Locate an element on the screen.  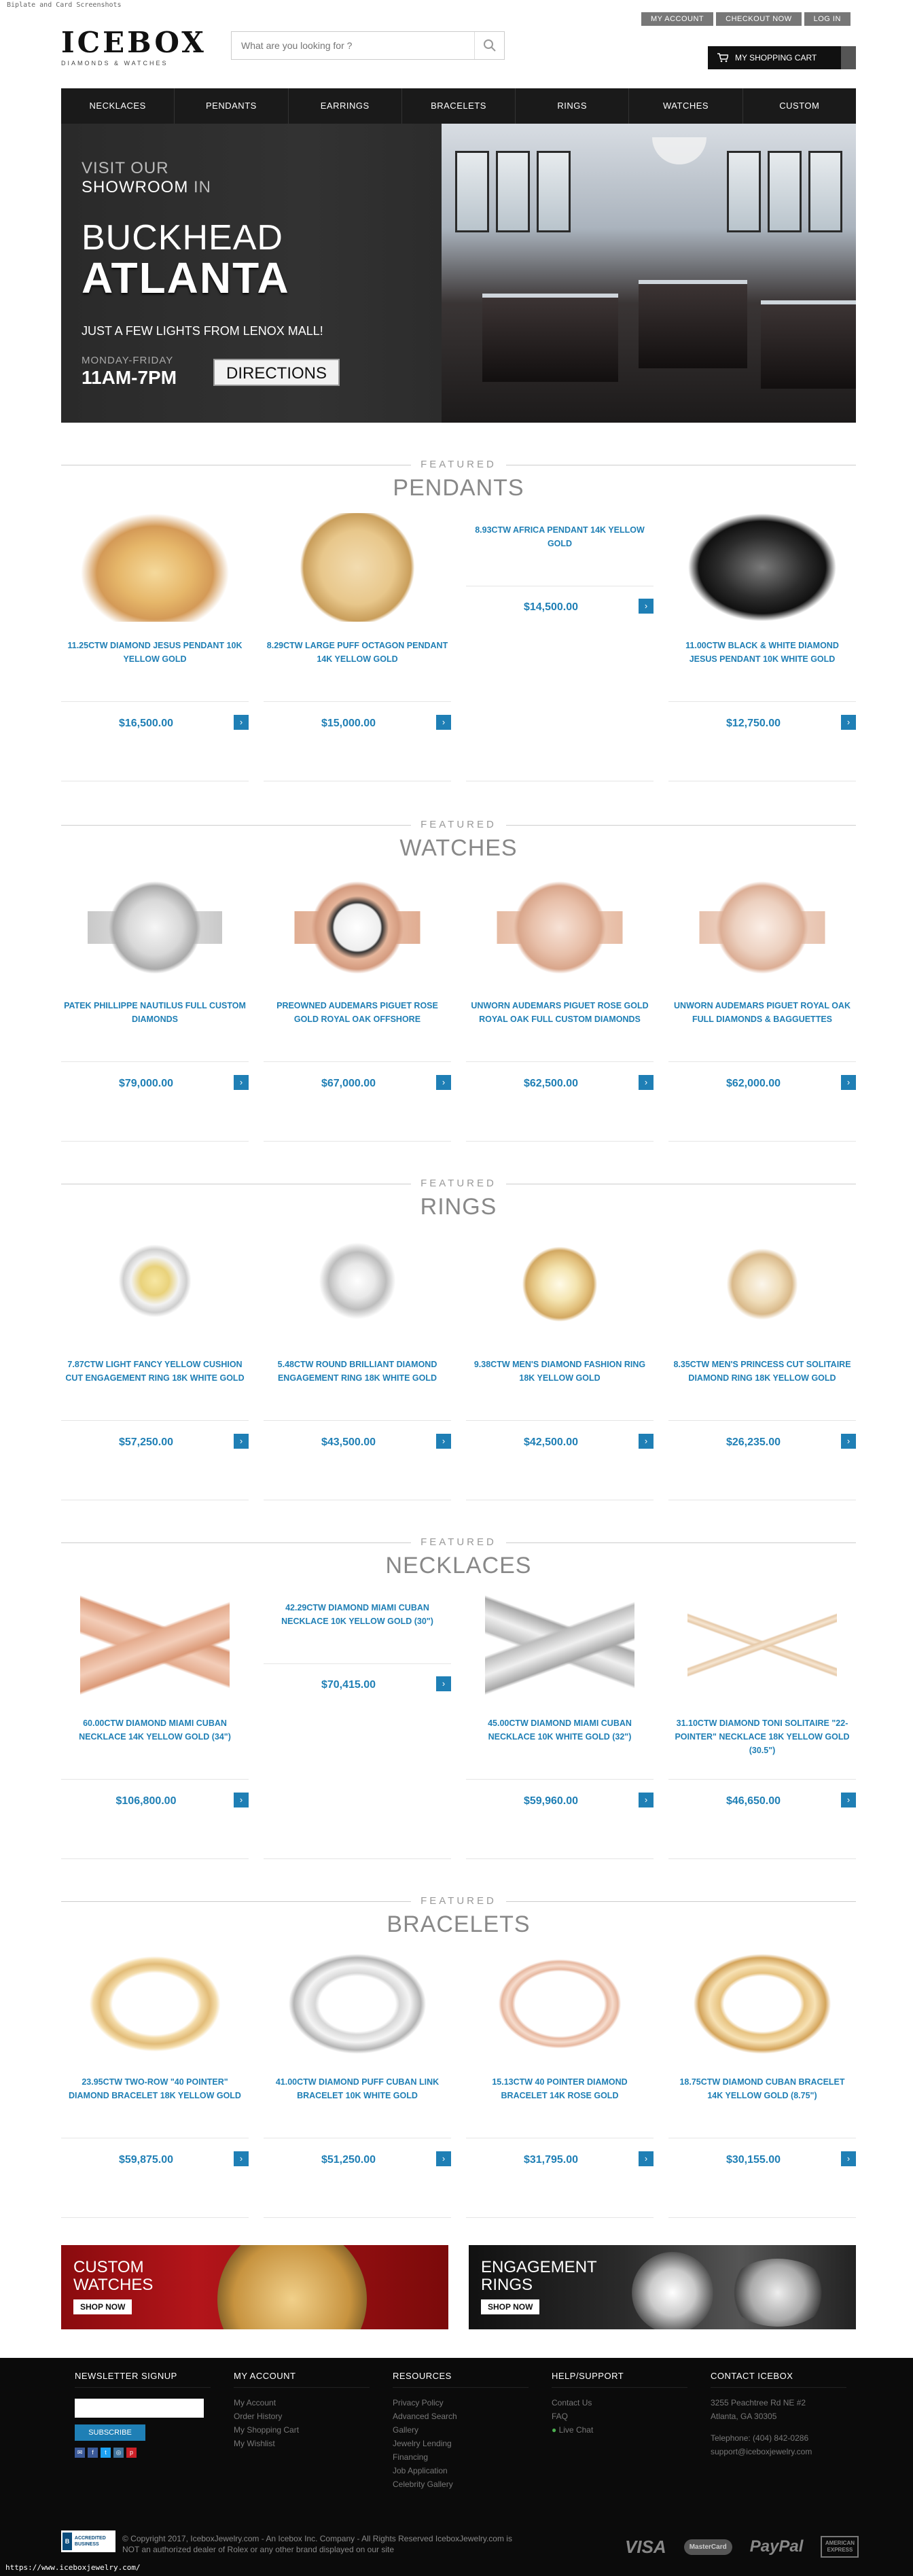
section-title: BRACELETS is located at coordinates (458, 1924).